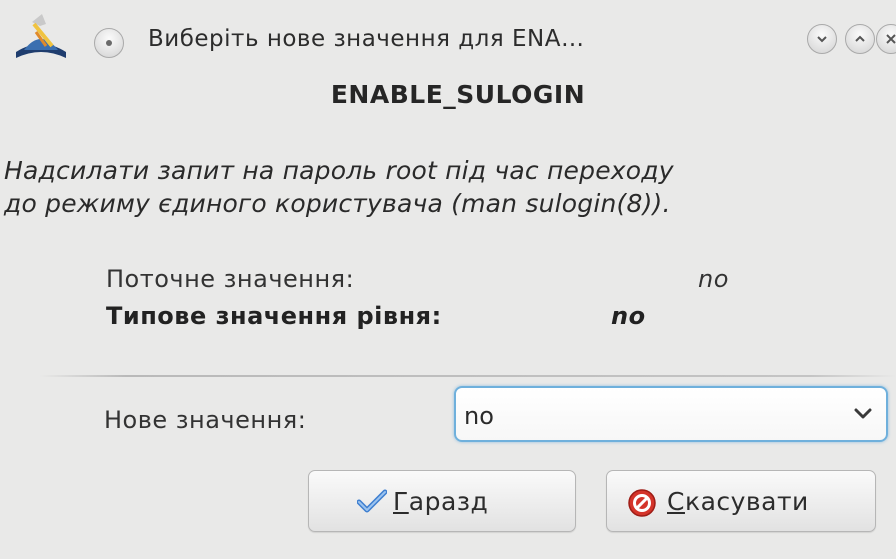  Describe the element at coordinates (109, 43) in the screenshot. I see `window-menu-icon` at that location.